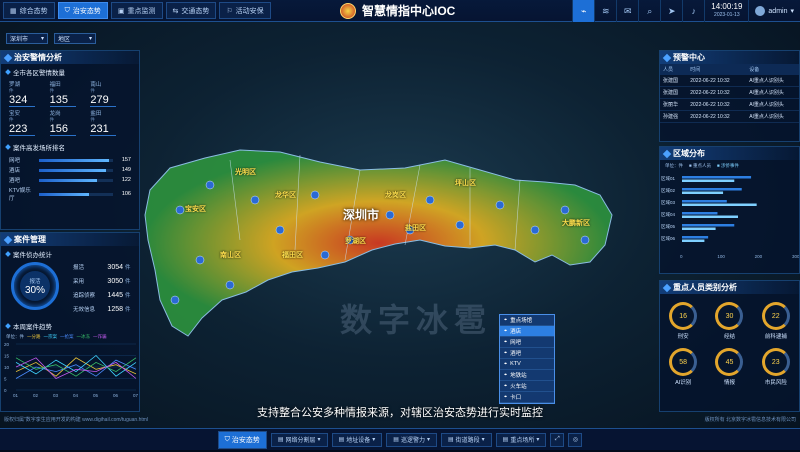 This screenshot has height=452, width=800. I want to click on alarm-cell: 罗湖件 324, so click(29, 93).